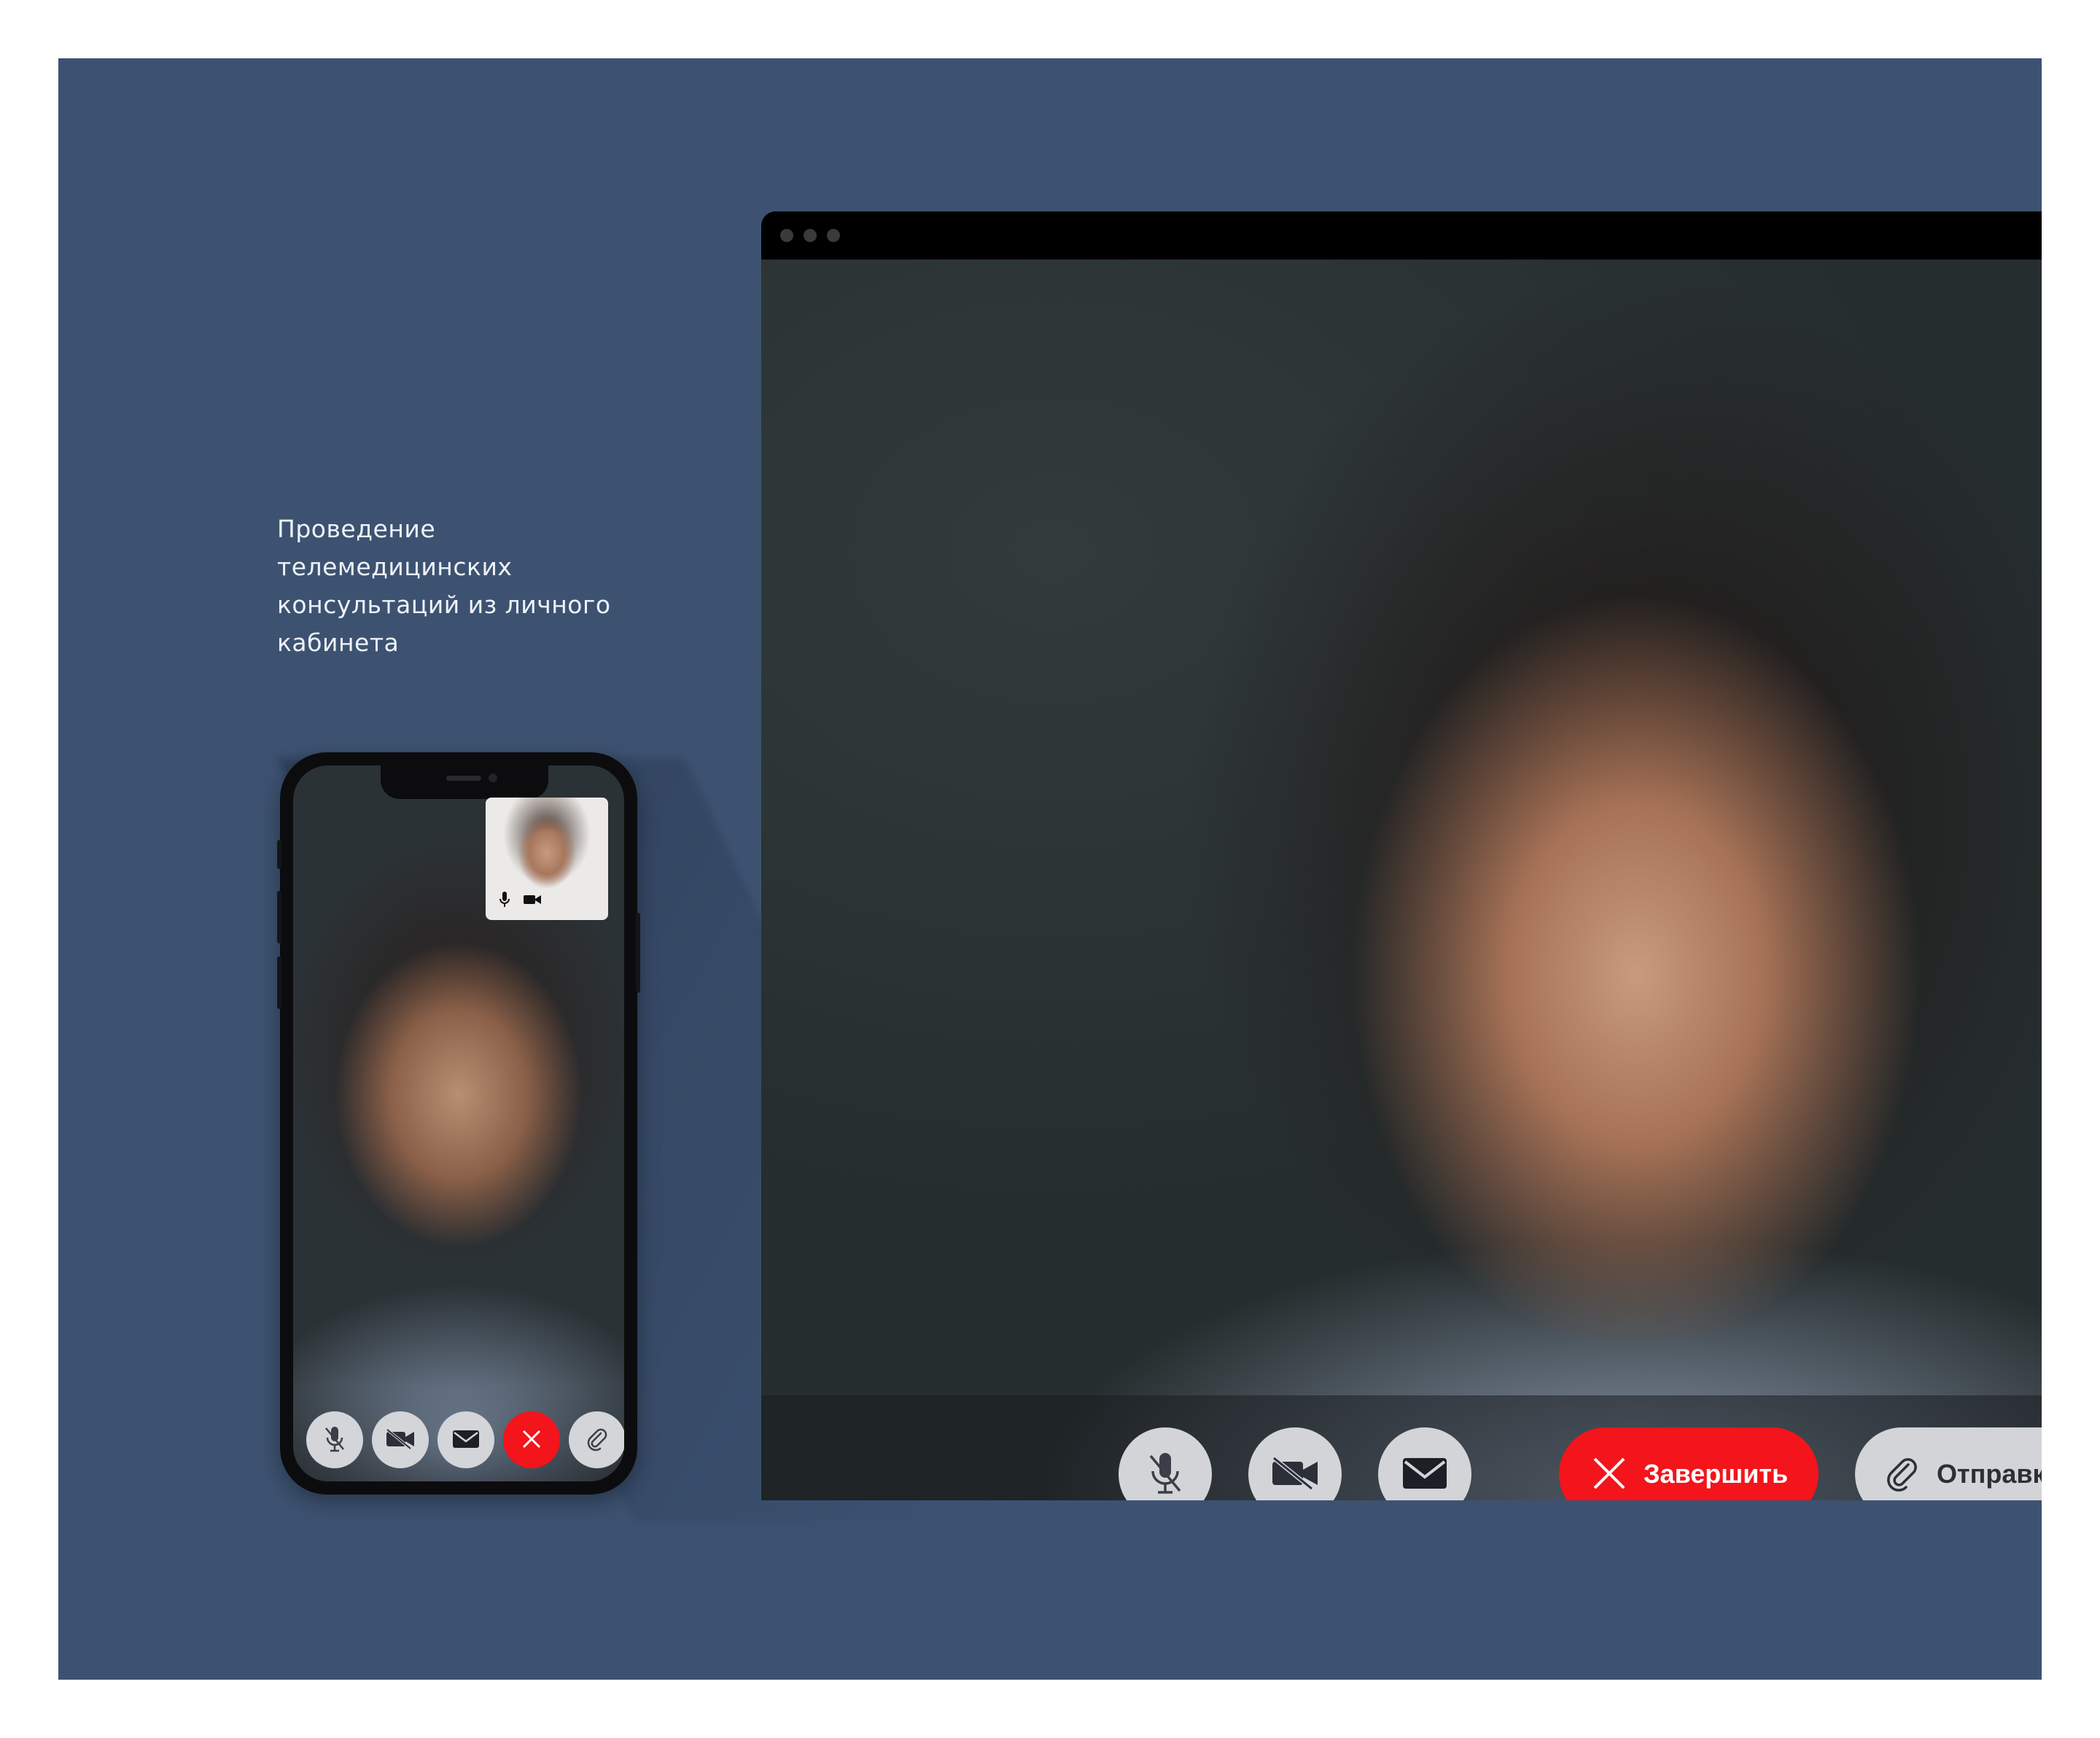 The height and width of the screenshot is (1738, 2100). I want to click on caption-line: кабинета, so click(338, 642).